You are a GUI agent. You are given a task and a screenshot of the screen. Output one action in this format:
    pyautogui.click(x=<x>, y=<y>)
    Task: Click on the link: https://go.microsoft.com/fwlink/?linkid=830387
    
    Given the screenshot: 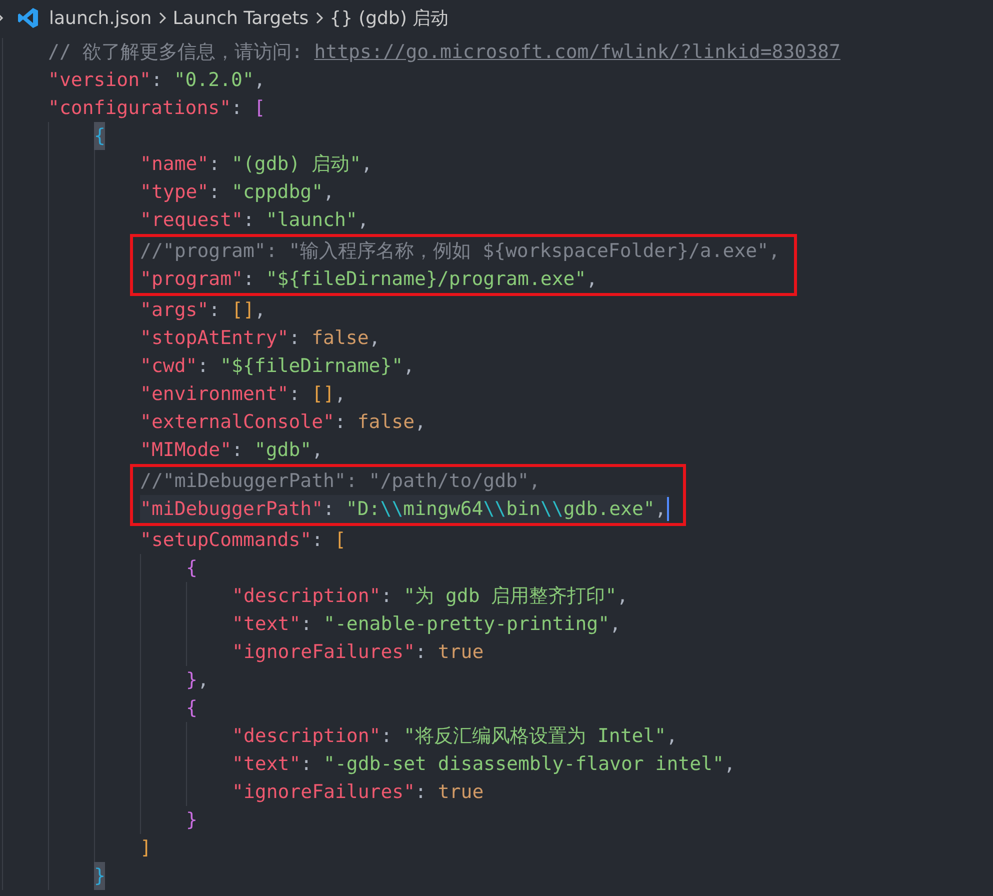 What is the action you would take?
    pyautogui.click(x=577, y=52)
    